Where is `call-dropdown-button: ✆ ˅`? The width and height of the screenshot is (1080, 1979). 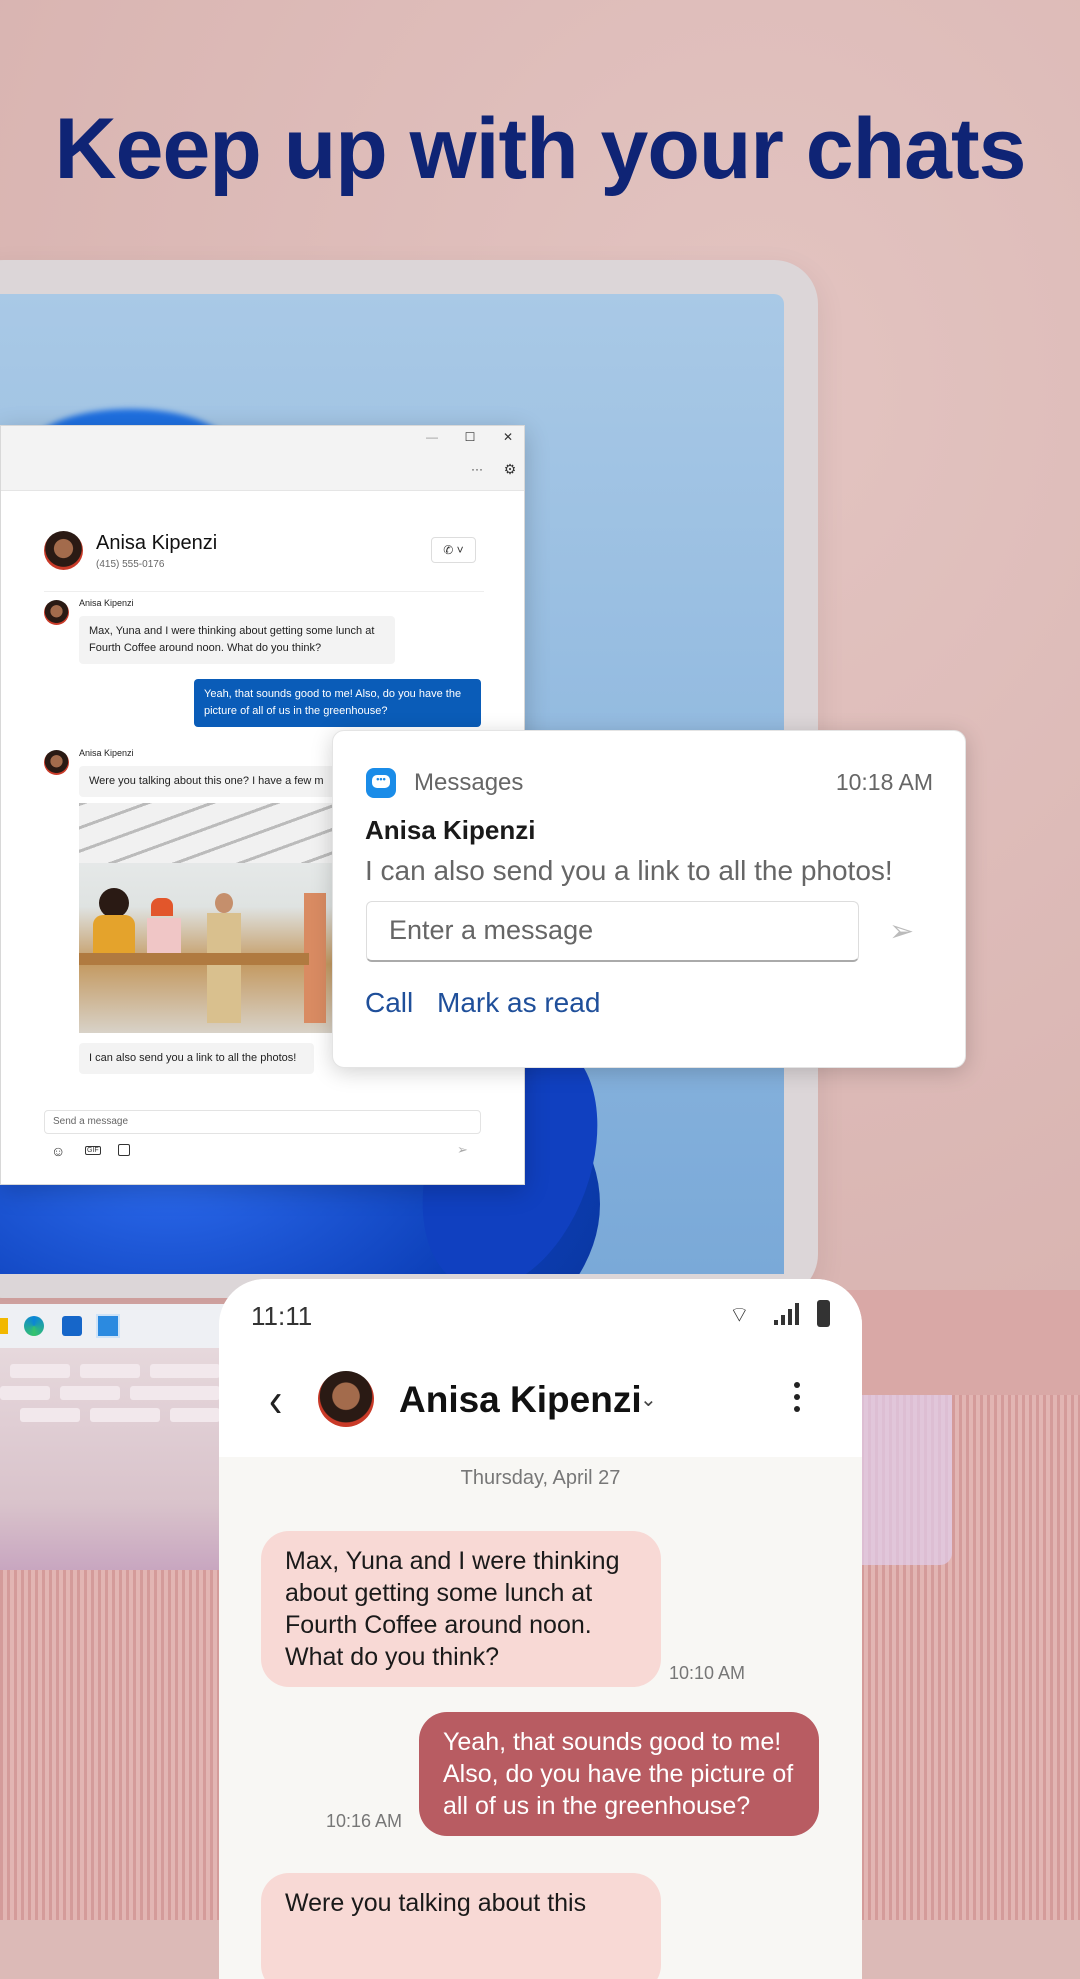
call-dropdown-button: ✆ ˅ is located at coordinates (453, 550).